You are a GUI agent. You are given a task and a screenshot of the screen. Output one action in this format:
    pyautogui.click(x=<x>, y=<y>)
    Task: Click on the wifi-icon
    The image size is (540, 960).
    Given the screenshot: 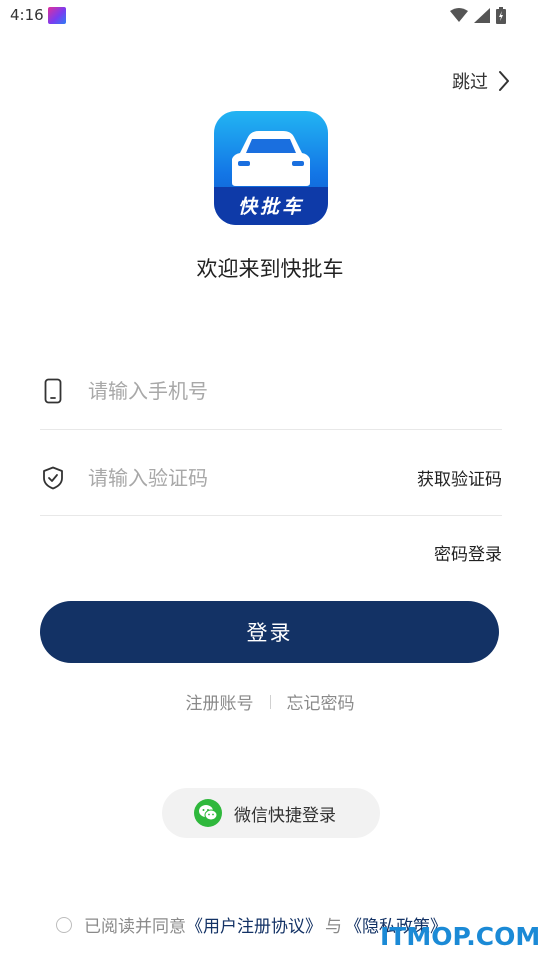 What is the action you would take?
    pyautogui.click(x=459, y=15)
    